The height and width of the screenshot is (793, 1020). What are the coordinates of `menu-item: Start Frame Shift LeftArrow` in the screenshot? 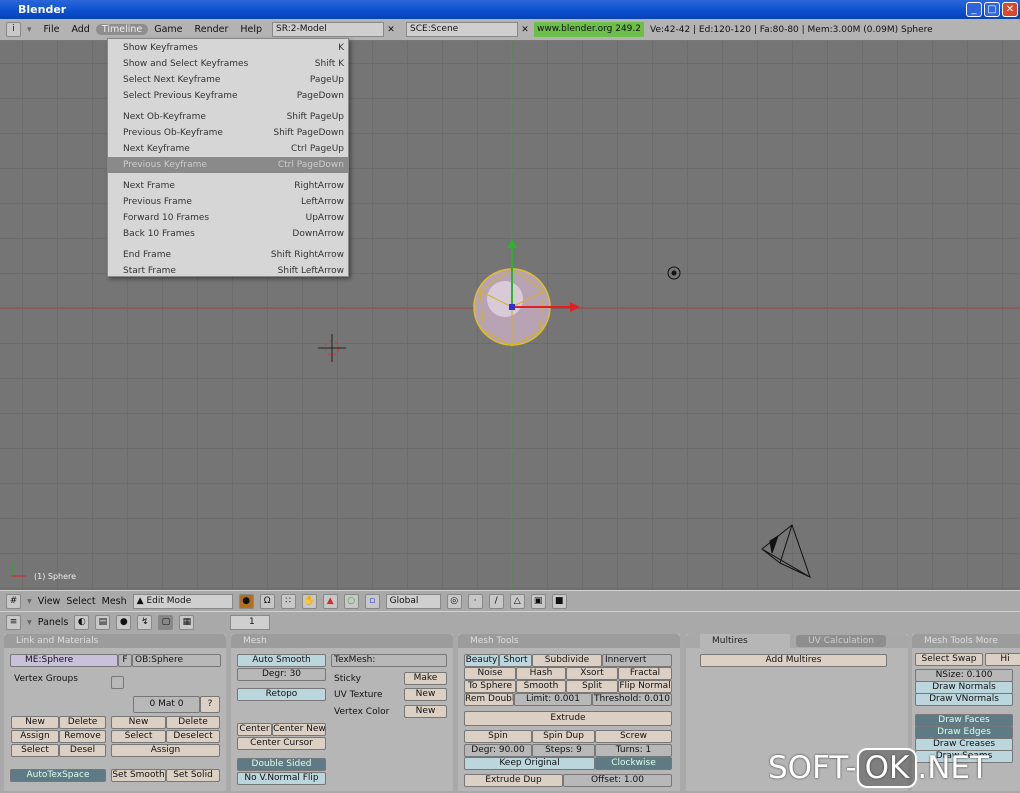 It's located at (228, 271).